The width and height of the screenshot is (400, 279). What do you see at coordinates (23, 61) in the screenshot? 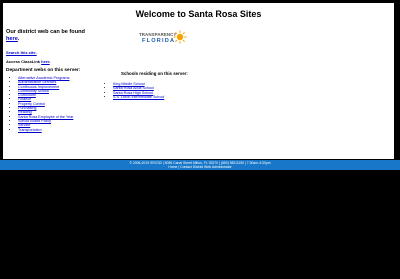
I see `classlink-prefix: Access ClassLink` at bounding box center [23, 61].